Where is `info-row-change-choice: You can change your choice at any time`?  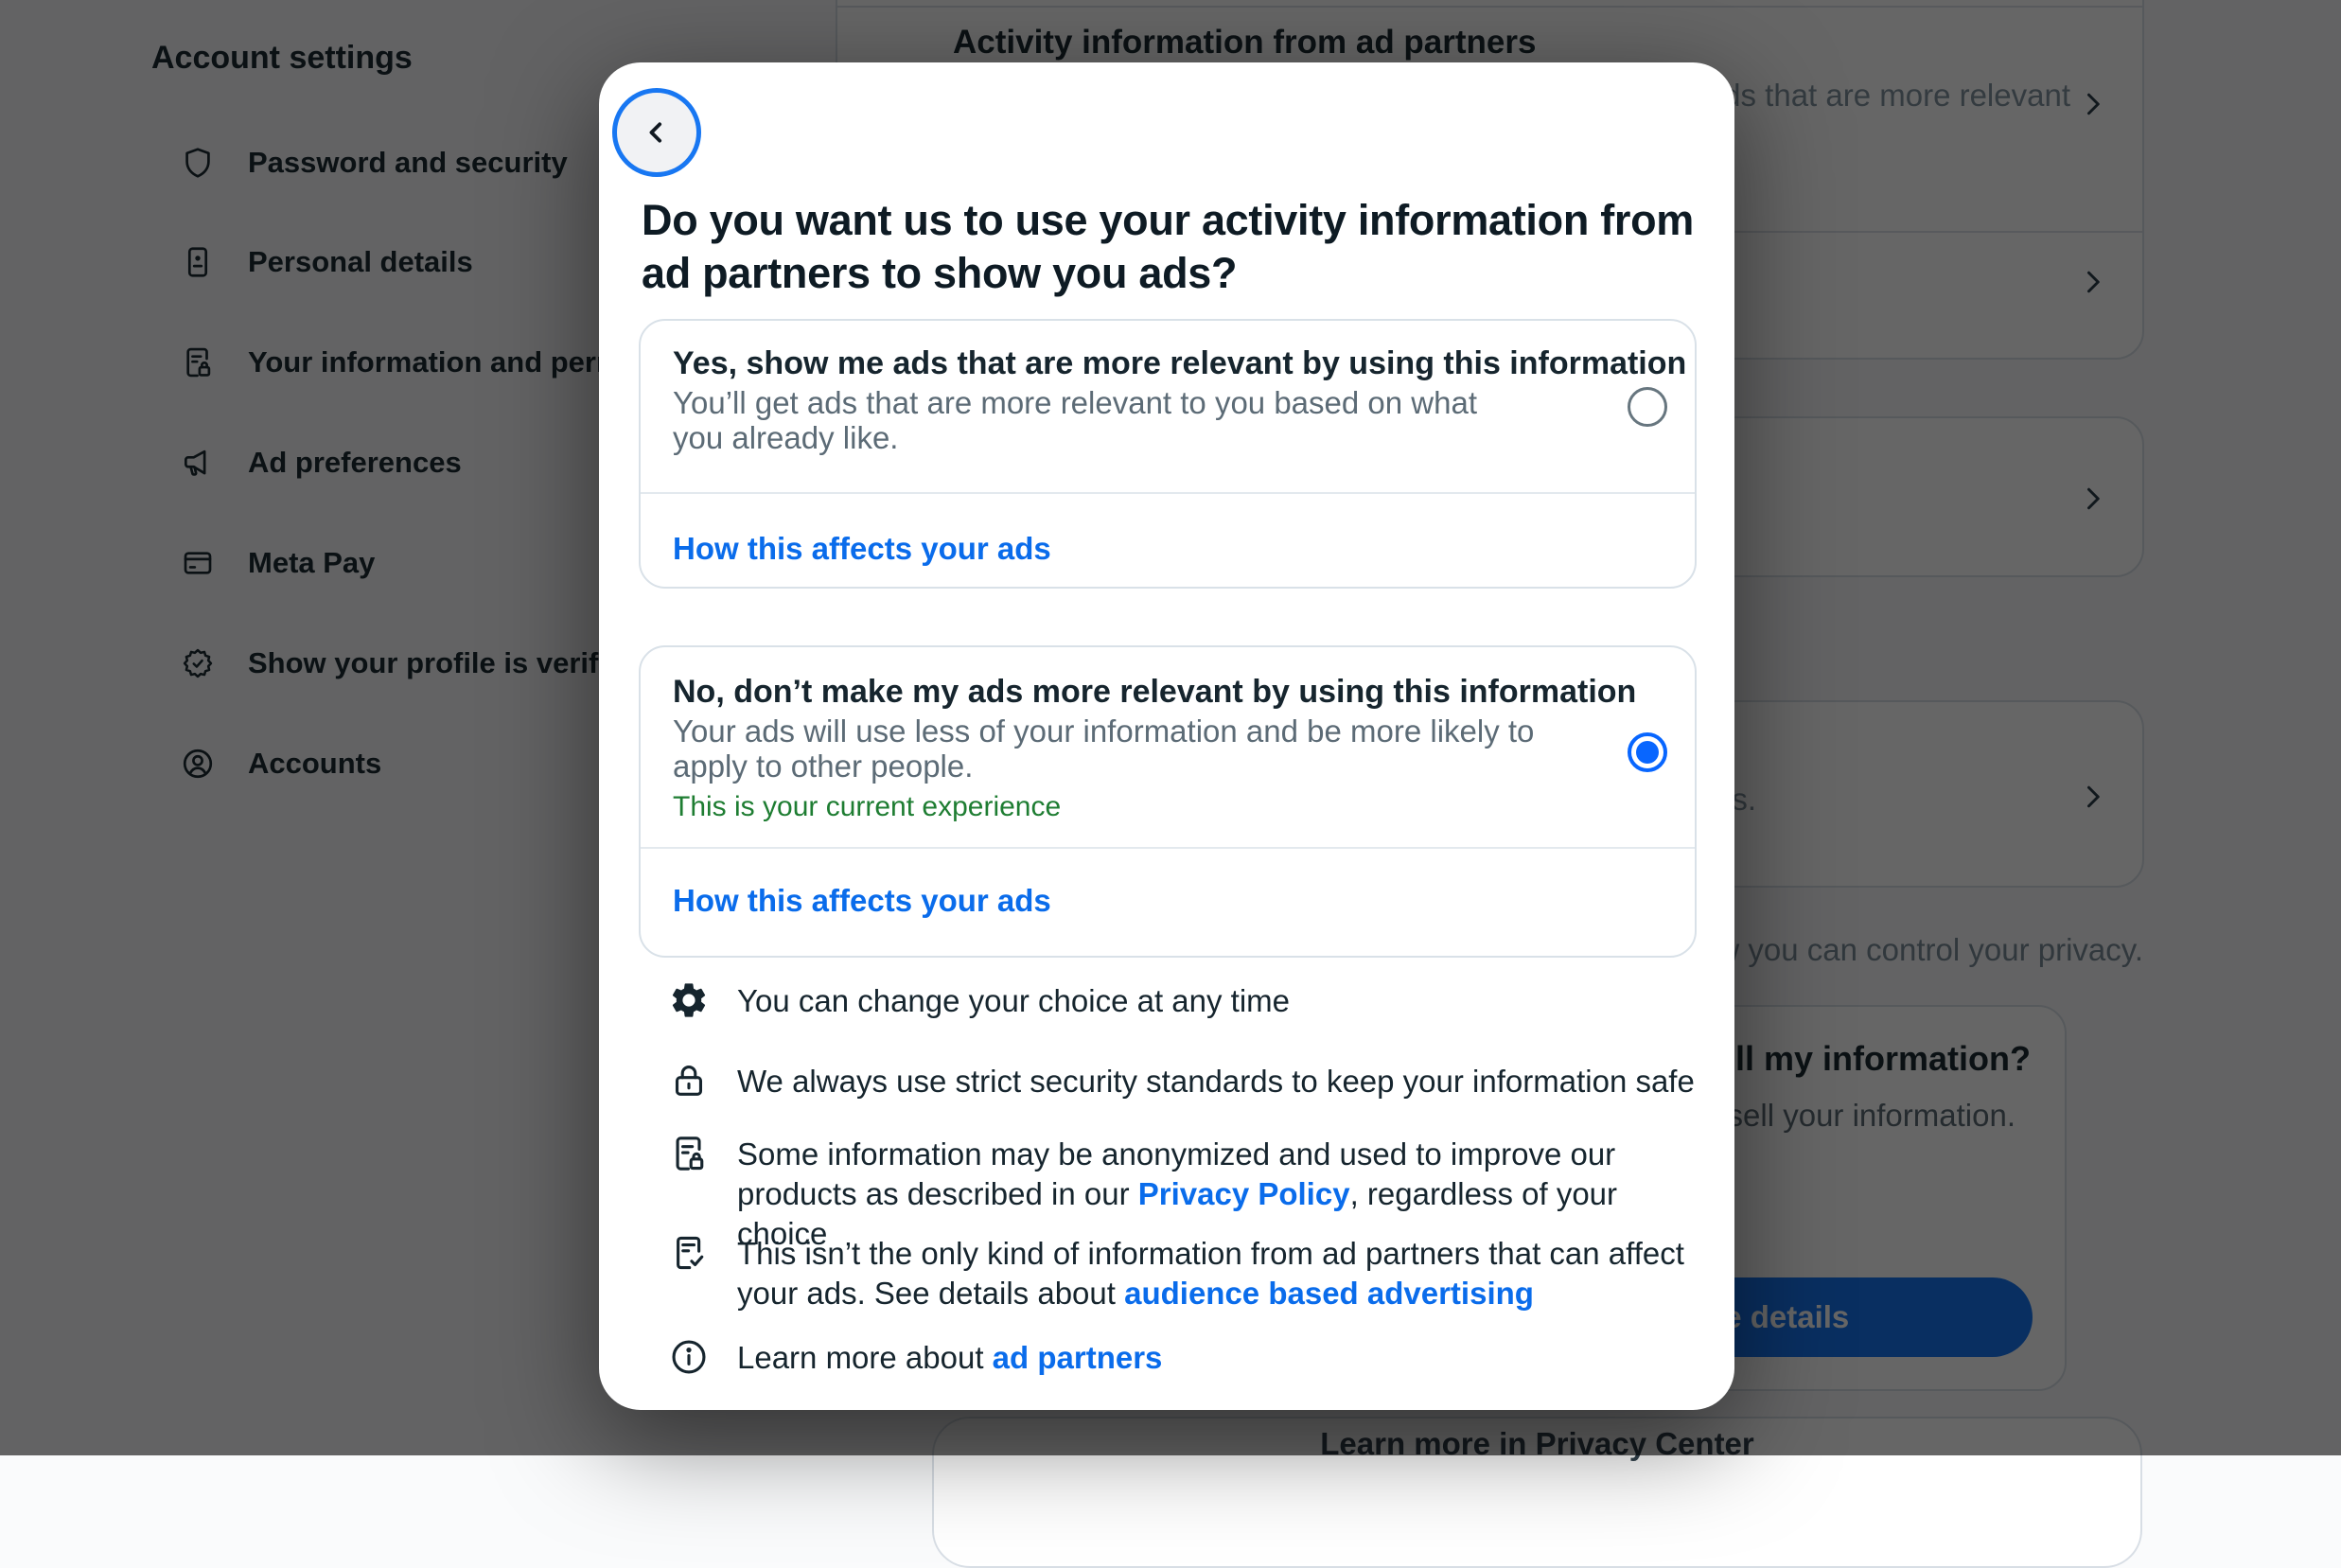
info-row-change-choice: You can change your choice at any time is located at coordinates (1190, 1001).